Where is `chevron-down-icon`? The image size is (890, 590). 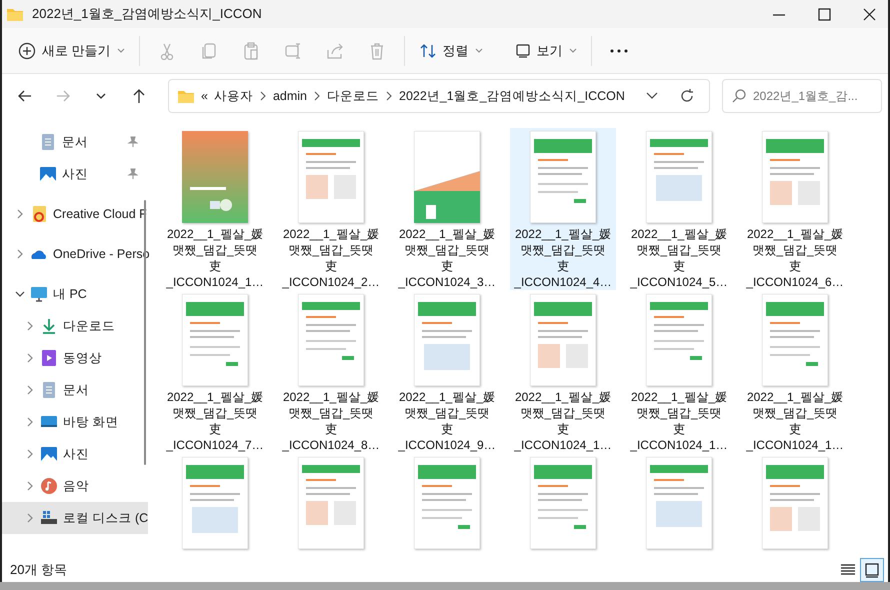 chevron-down-icon is located at coordinates (20, 294).